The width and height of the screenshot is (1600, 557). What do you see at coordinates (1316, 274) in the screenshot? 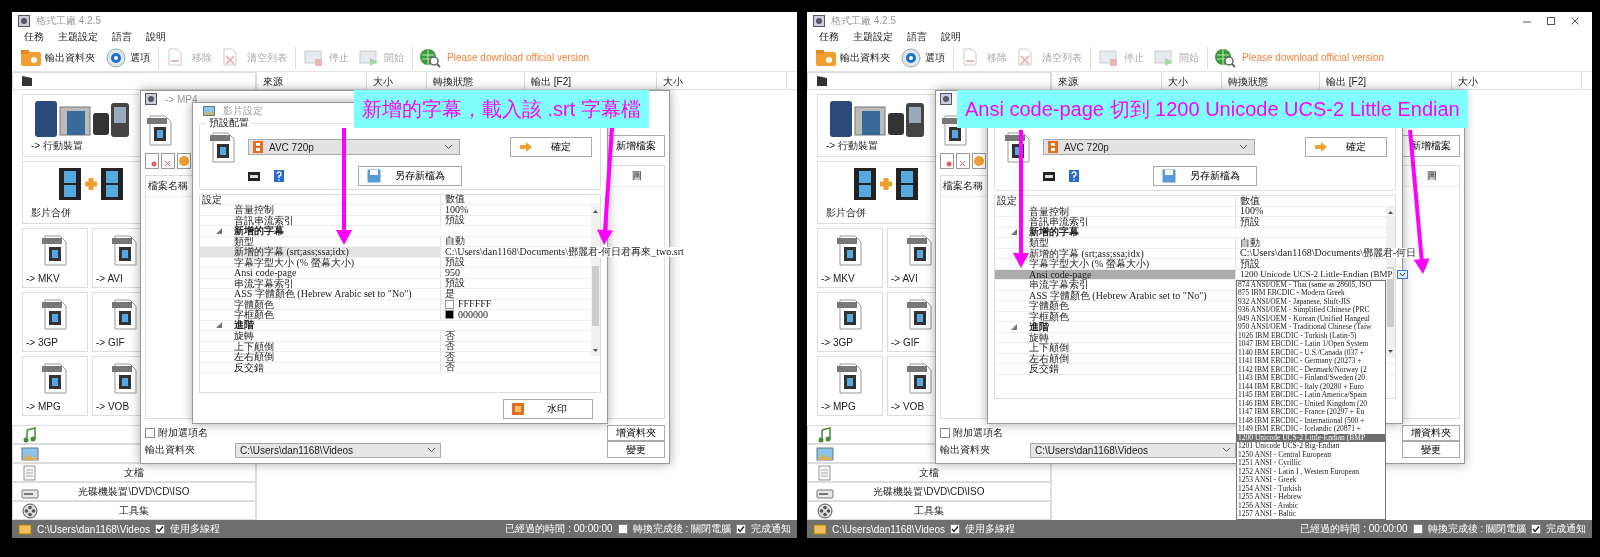
I see `property-value: 1200 Unicode UCS-2 Little-Endian (BMP` at bounding box center [1316, 274].